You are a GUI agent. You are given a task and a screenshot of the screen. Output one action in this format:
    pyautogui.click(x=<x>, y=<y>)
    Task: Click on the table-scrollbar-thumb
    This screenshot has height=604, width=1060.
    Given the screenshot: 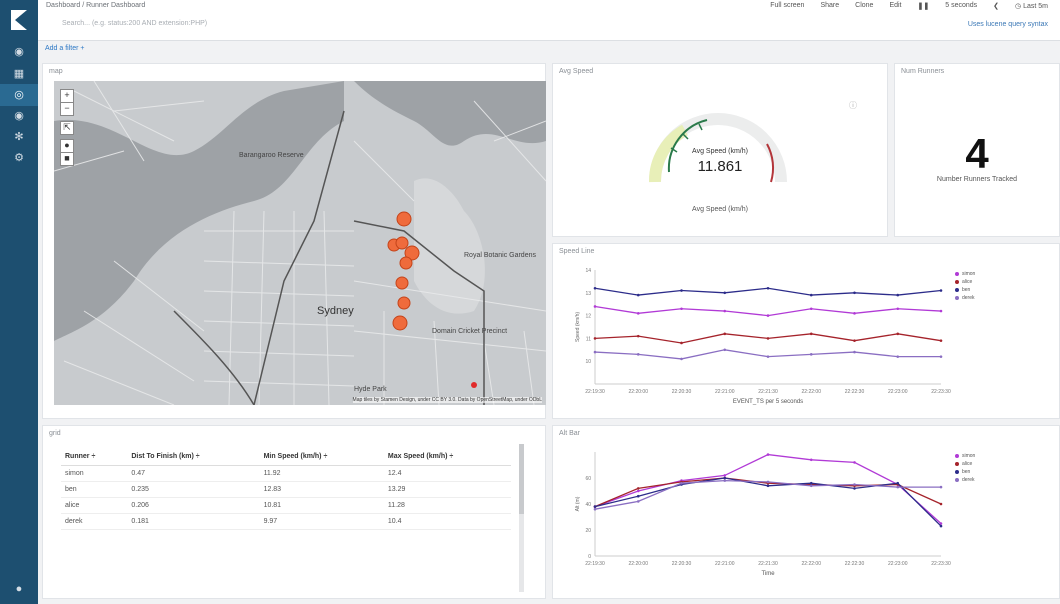 What is the action you would take?
    pyautogui.click(x=521, y=479)
    